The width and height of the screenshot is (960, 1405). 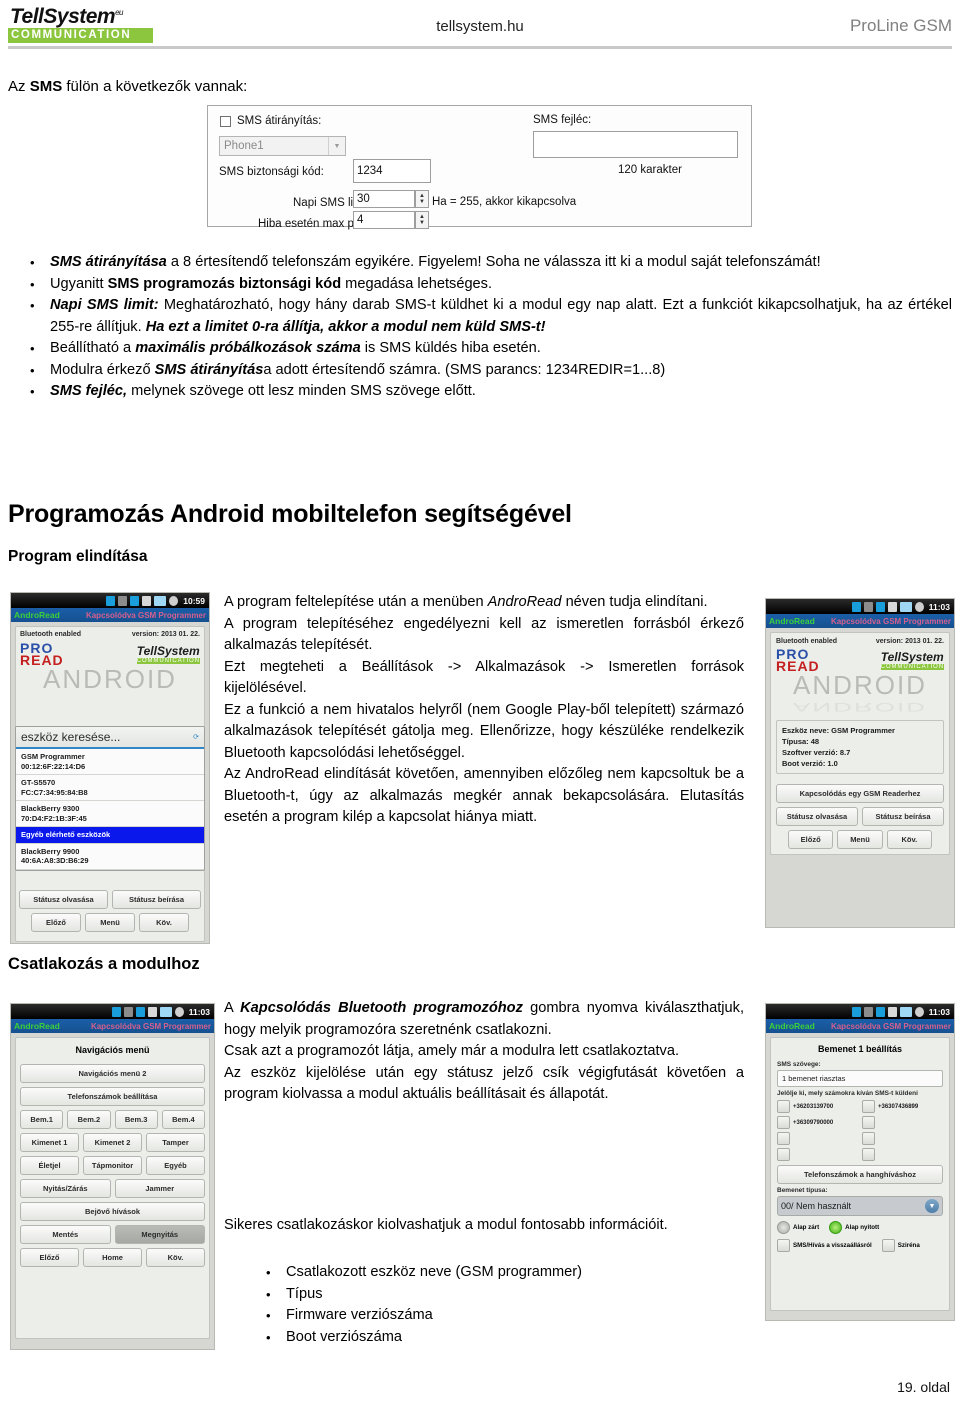 I want to click on nav-button: Tamper, so click(x=175, y=1142).